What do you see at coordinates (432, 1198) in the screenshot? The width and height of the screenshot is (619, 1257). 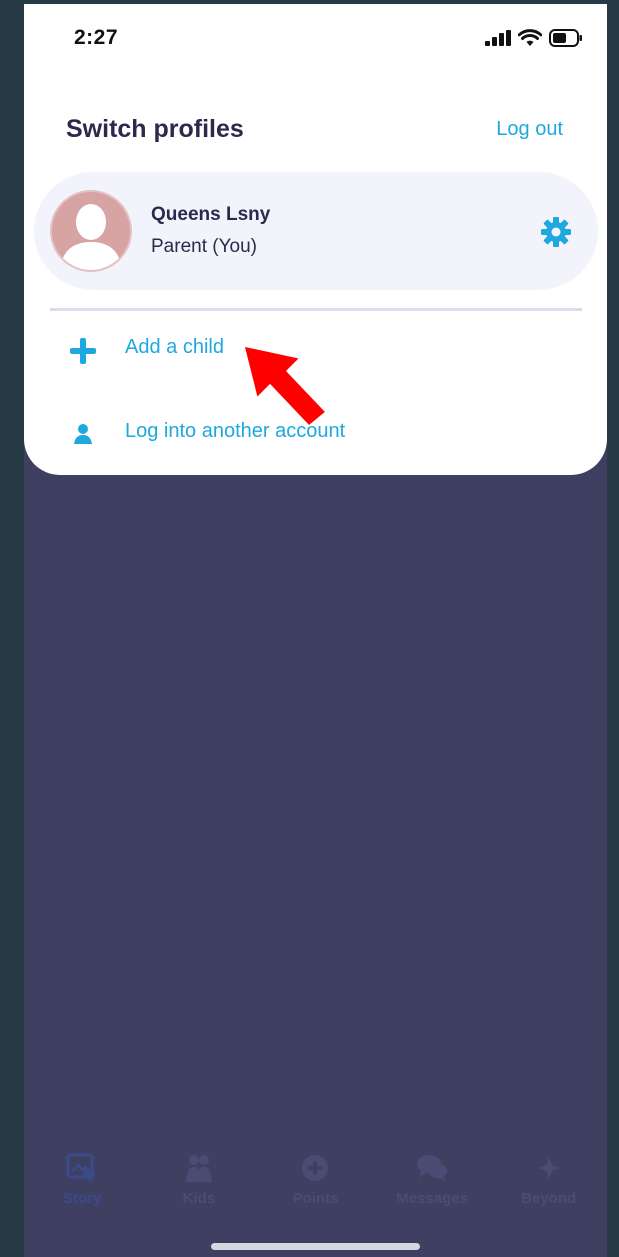 I see `tab-messages-label: Messages` at bounding box center [432, 1198].